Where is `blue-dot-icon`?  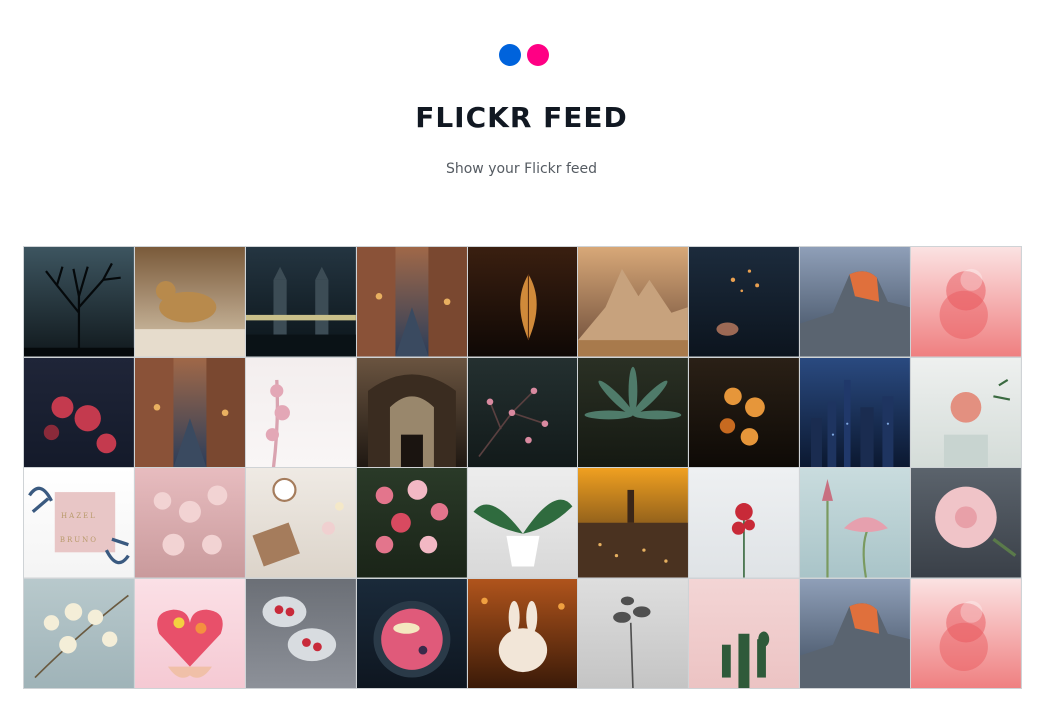 blue-dot-icon is located at coordinates (510, 55).